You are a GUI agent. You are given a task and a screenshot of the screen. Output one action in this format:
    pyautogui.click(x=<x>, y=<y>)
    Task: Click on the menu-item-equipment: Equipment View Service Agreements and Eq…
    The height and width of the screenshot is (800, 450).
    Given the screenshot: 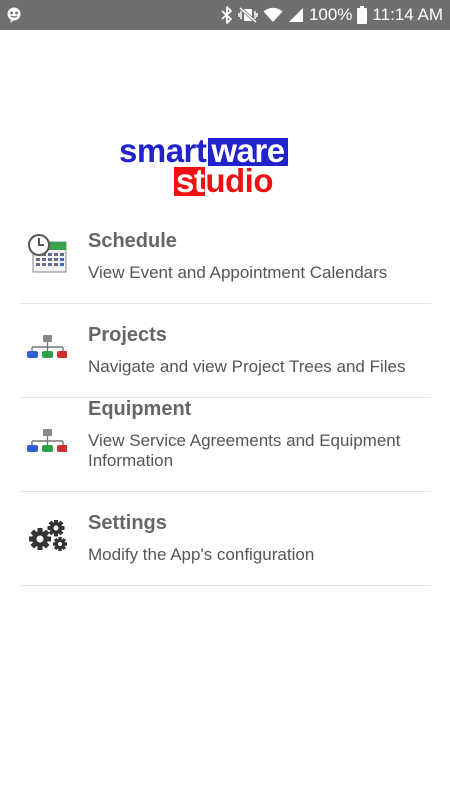 What is the action you would take?
    pyautogui.click(x=225, y=445)
    